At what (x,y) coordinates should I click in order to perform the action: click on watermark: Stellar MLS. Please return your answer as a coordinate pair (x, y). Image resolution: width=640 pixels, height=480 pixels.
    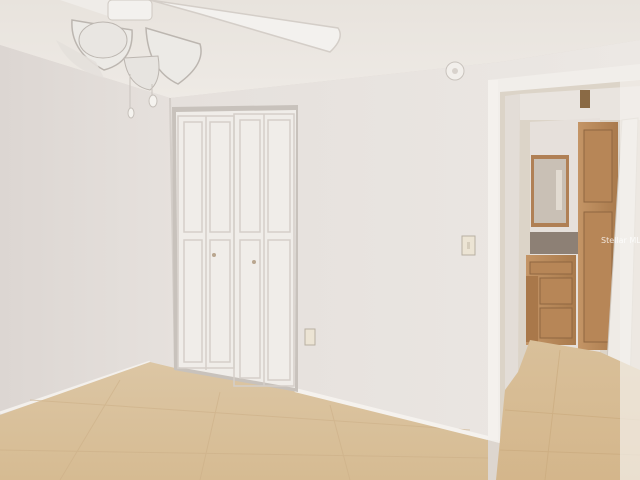
    Looking at the image, I should click on (620, 240).